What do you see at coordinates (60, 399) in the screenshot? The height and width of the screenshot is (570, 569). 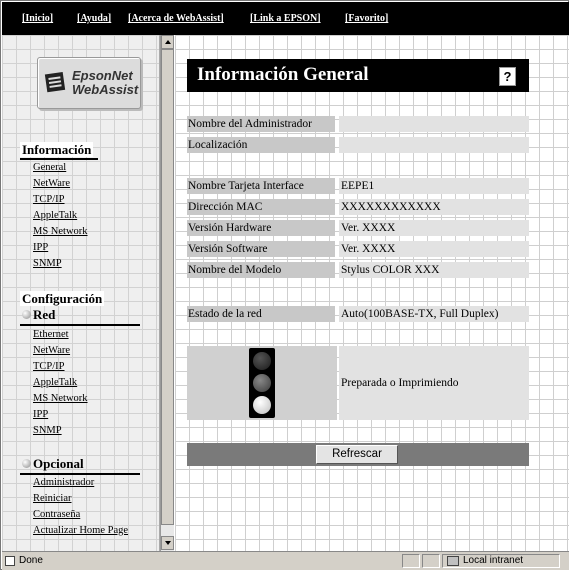 I see `sidebar-item-red-ms-network: MS Network` at bounding box center [60, 399].